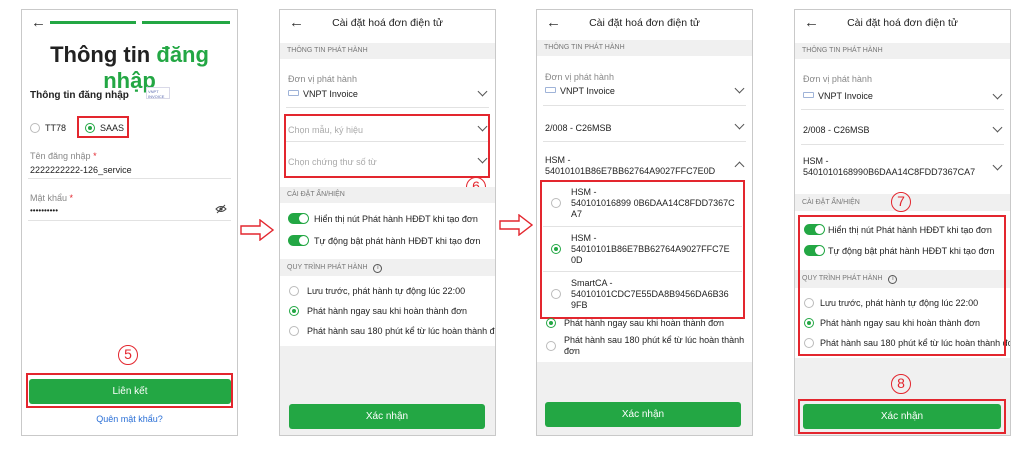  I want to click on template-select: Chọn mẫu, ký hiệu, so click(325, 130).